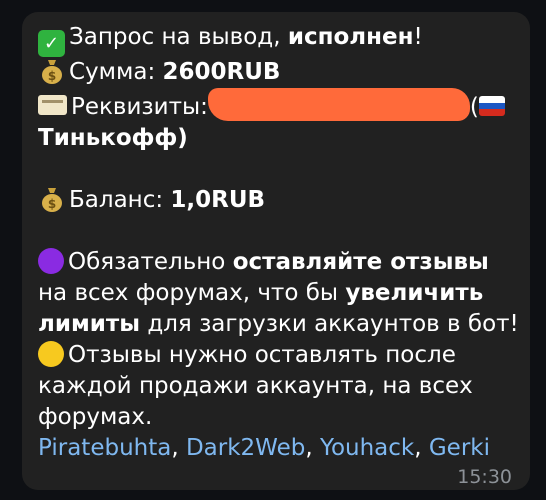  Describe the element at coordinates (283, 355) in the screenshot. I see `reviews-line-4: Отзывы нужно оставлять после` at that location.